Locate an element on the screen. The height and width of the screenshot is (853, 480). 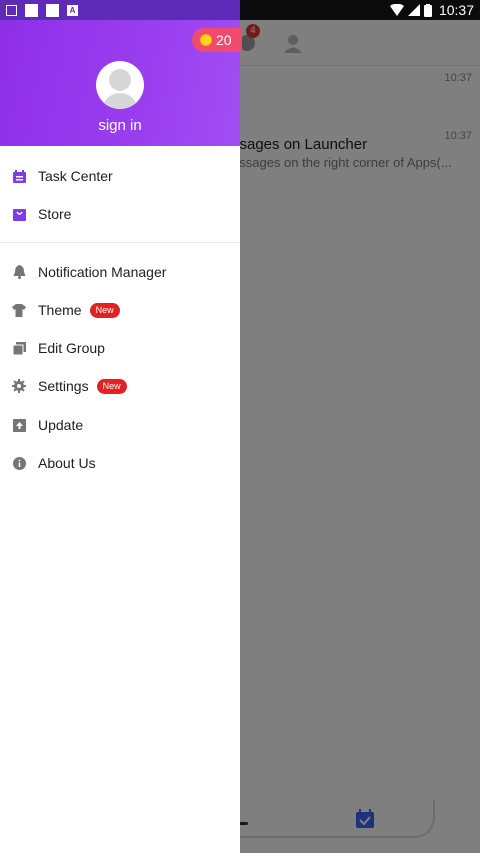
tshirt-icon is located at coordinates (19, 310).